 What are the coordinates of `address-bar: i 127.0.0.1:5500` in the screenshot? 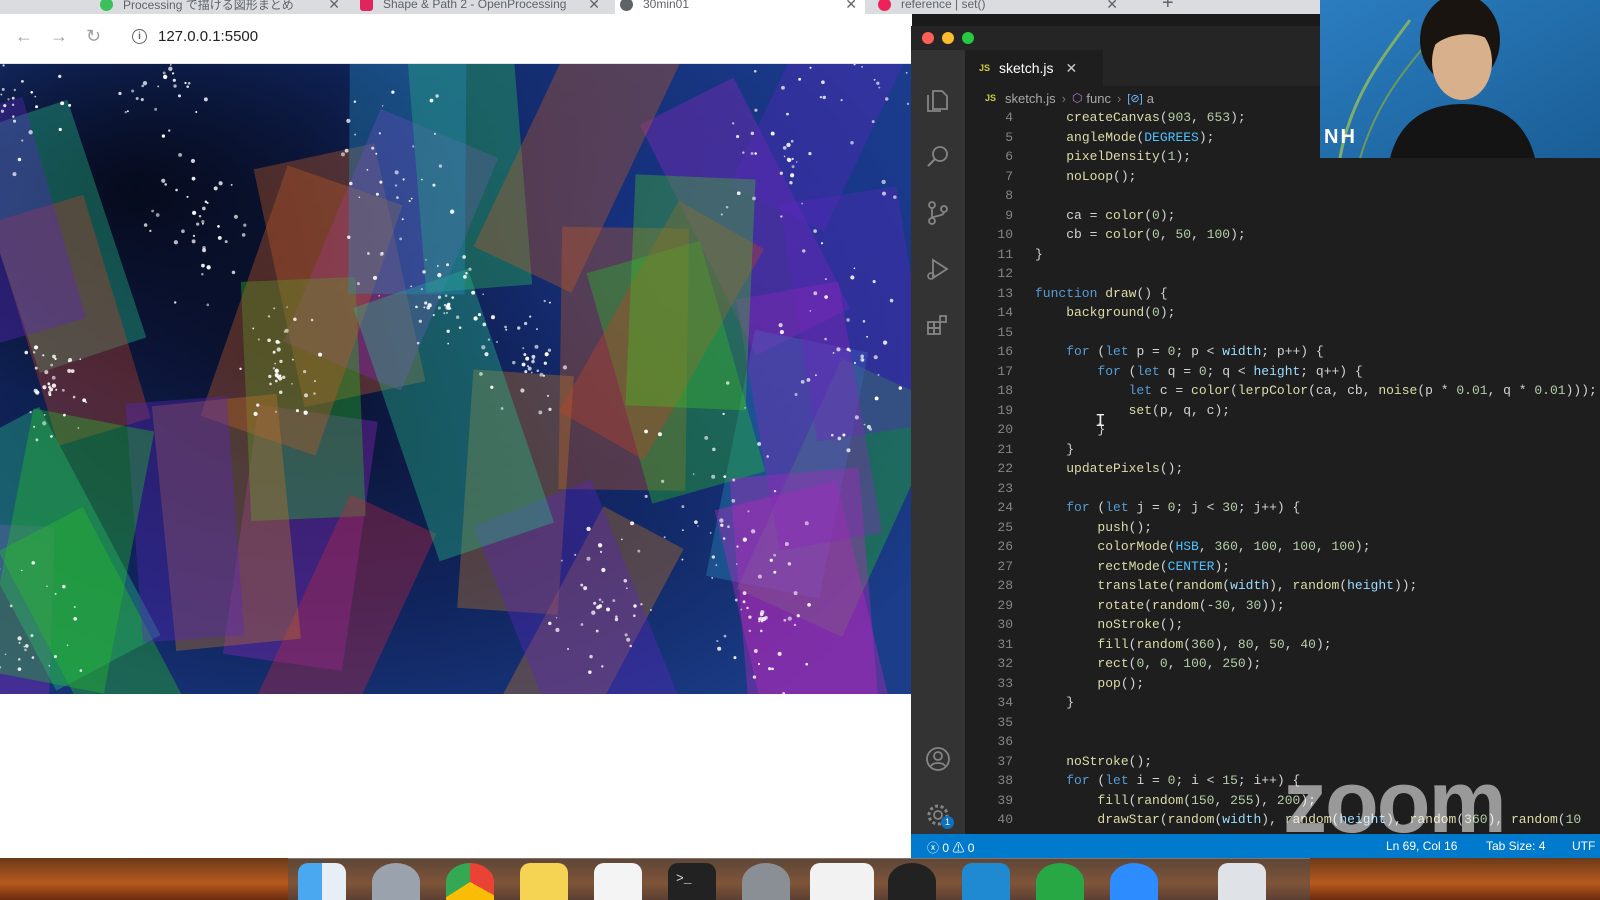 It's located at (195, 36).